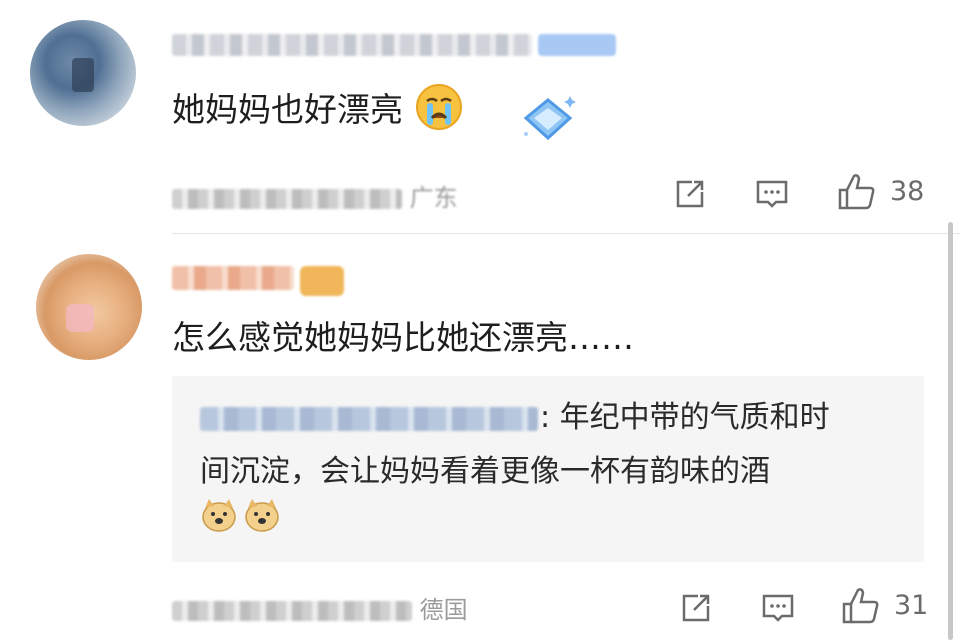 This screenshot has width=960, height=640. I want to click on diamond-badge-icon, so click(548, 122).